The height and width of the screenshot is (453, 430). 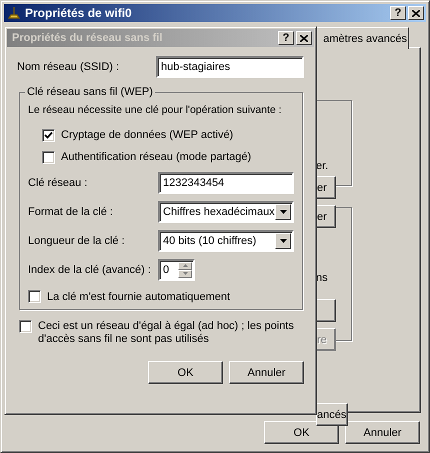 What do you see at coordinates (226, 183) in the screenshot?
I see `input-field: 1232343454` at bounding box center [226, 183].